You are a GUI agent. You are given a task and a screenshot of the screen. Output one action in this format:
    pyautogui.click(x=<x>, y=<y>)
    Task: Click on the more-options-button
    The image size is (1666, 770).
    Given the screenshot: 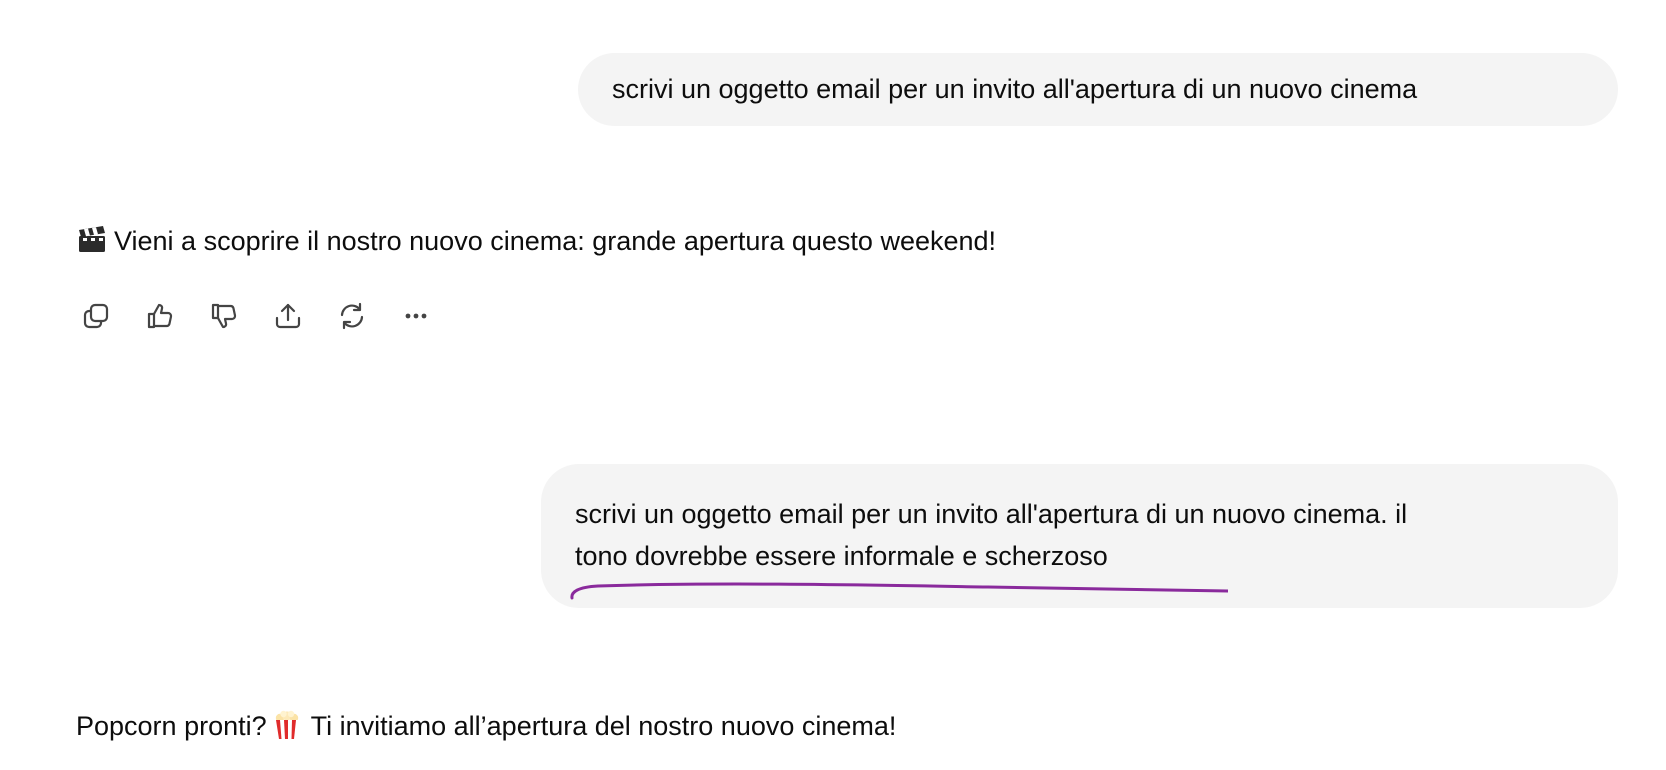 What is the action you would take?
    pyautogui.click(x=416, y=316)
    